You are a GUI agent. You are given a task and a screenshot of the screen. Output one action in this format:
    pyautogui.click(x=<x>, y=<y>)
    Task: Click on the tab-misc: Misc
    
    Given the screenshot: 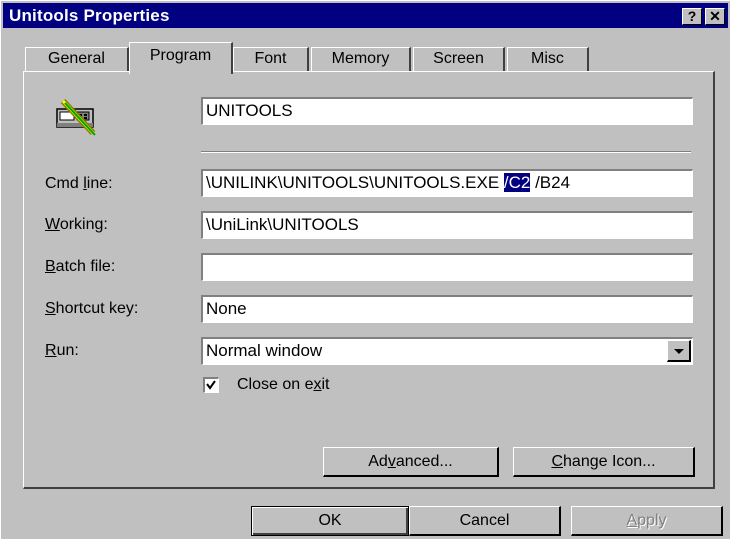 What is the action you would take?
    pyautogui.click(x=548, y=59)
    